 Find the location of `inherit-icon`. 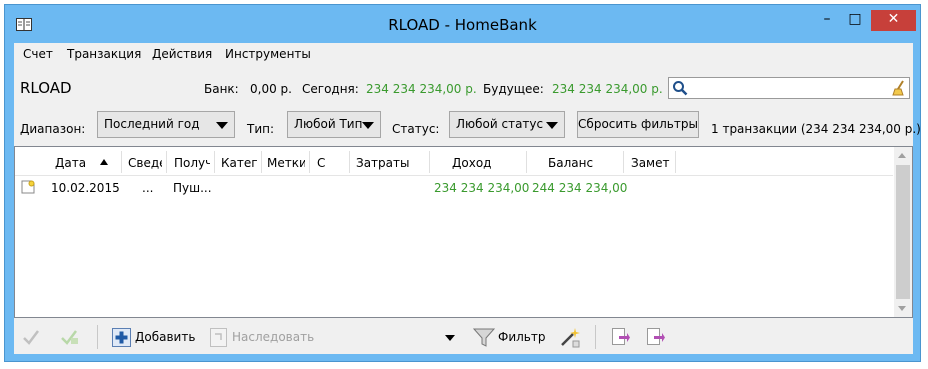

inherit-icon is located at coordinates (218, 337).